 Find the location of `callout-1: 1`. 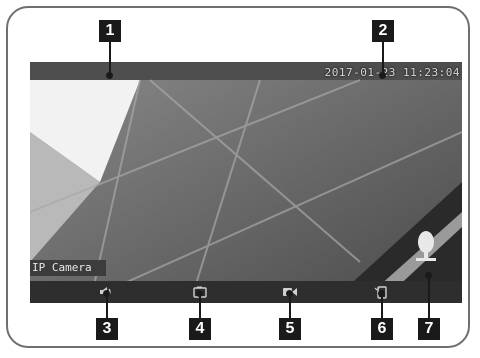

callout-1: 1 is located at coordinates (110, 31).